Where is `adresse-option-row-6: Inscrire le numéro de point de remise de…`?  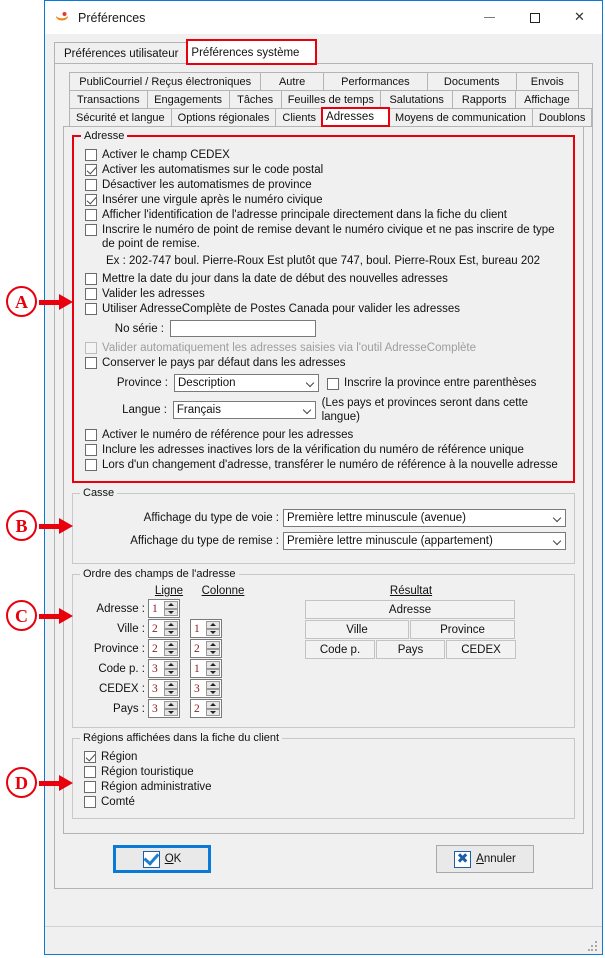 adresse-option-row-6: Inscrire le numéro de point de remise de… is located at coordinates (325, 237).